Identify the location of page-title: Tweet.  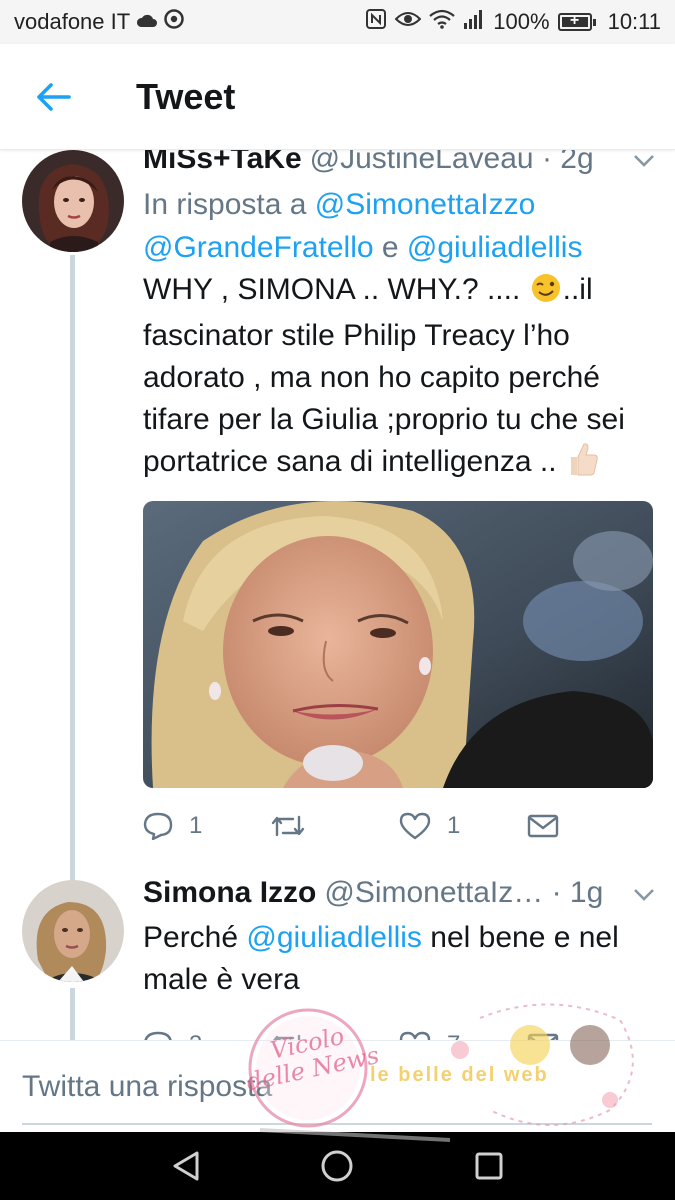
(186, 96).